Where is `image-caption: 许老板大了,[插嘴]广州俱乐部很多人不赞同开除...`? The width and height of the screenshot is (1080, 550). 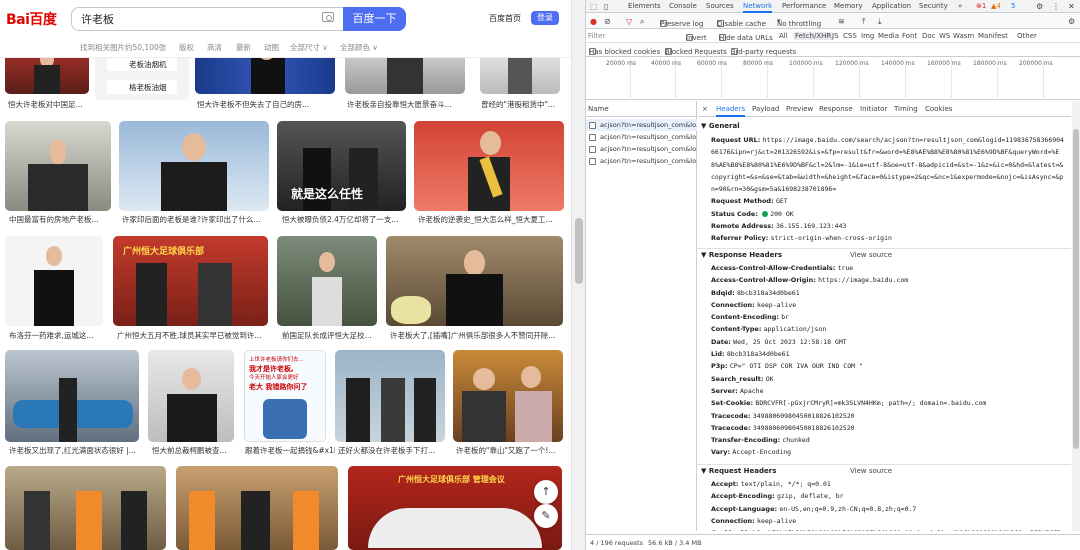 image-caption: 许老板大了,[插嘴]广州俱乐部很多人不赞同开除... is located at coordinates (475, 335).